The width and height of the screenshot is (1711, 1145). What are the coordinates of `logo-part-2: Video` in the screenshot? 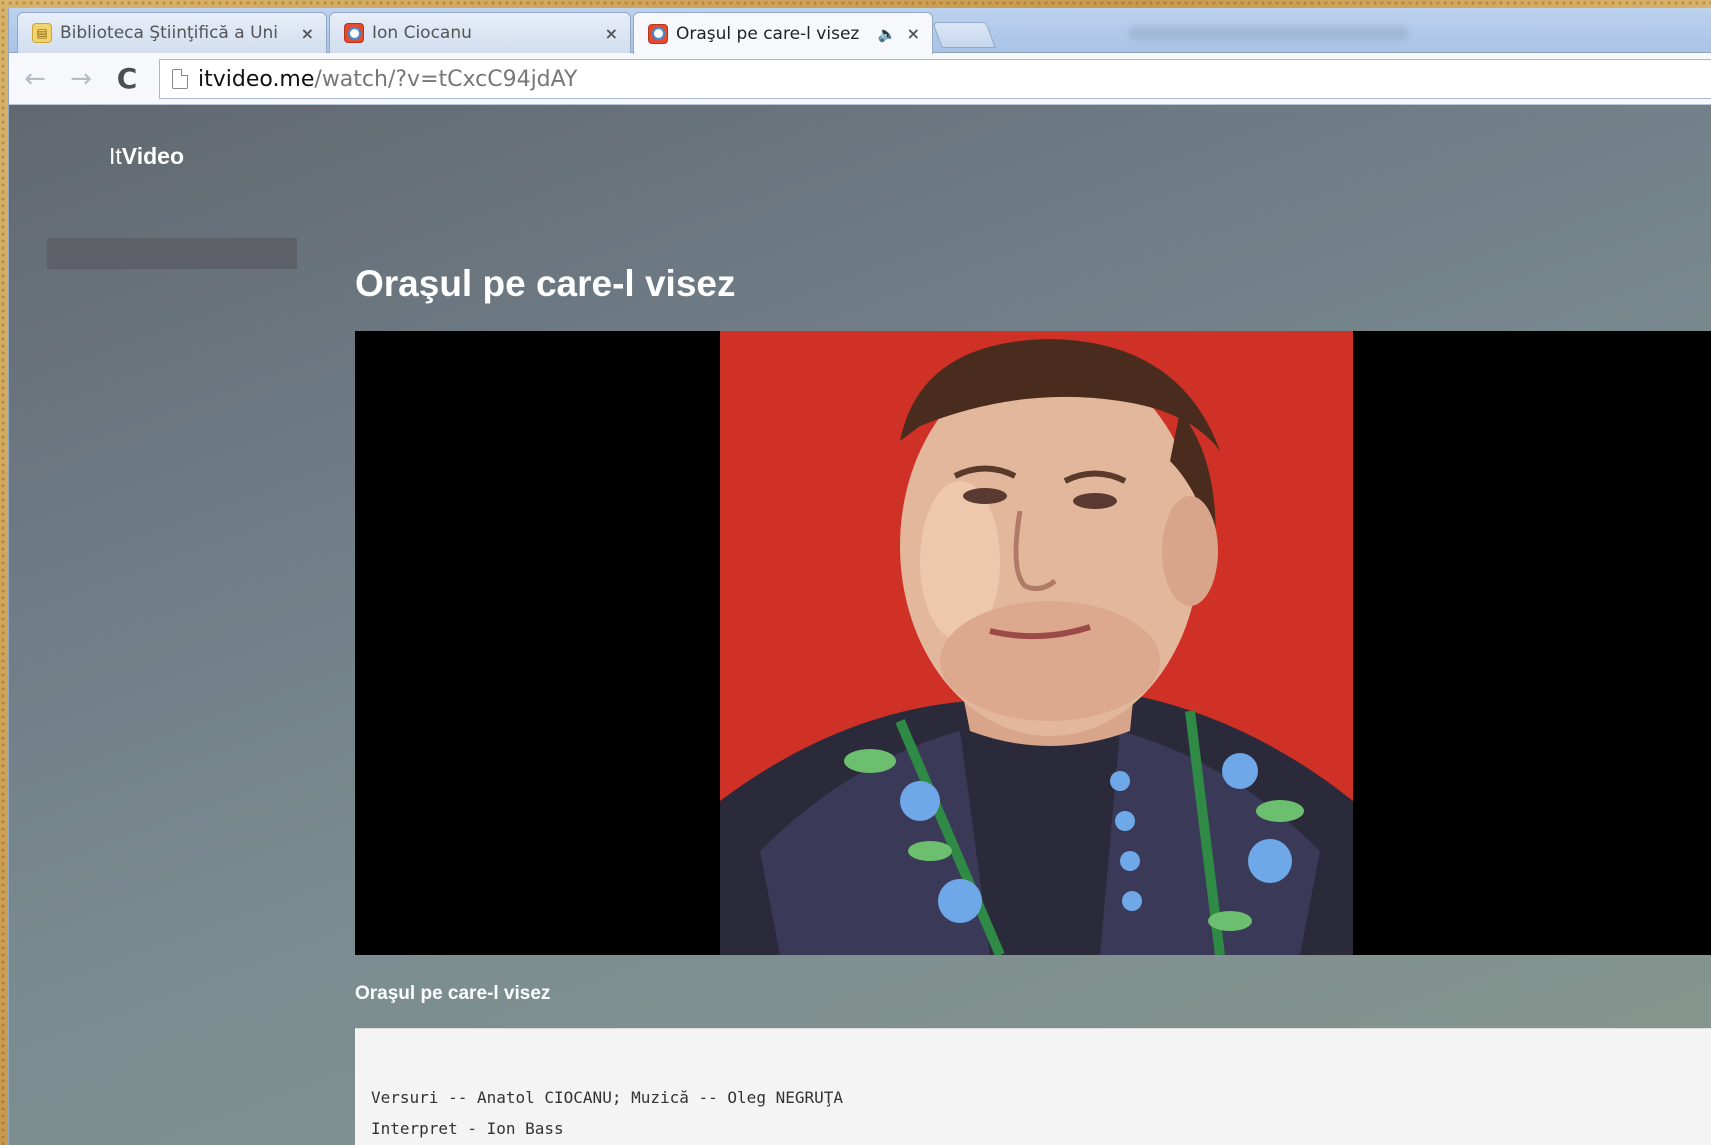 It's located at (152, 156).